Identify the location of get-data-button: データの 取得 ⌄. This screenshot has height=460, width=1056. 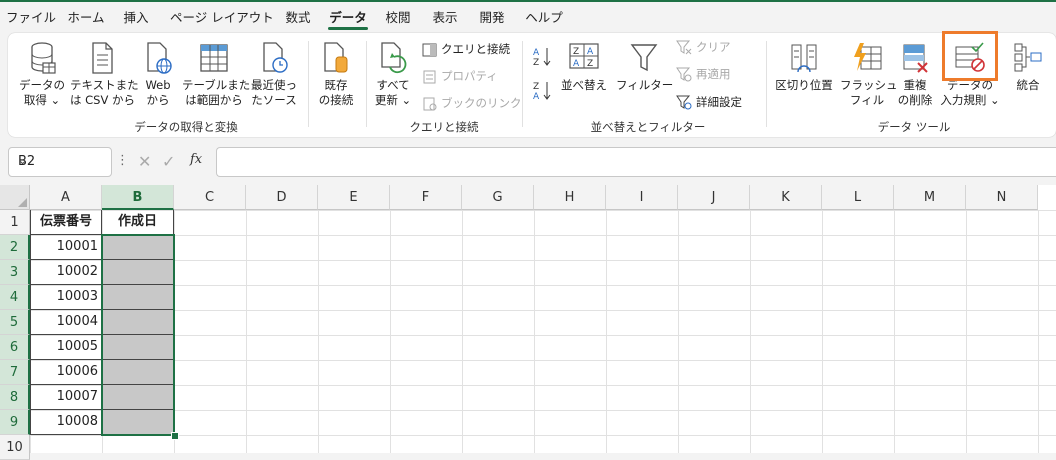
(42, 74).